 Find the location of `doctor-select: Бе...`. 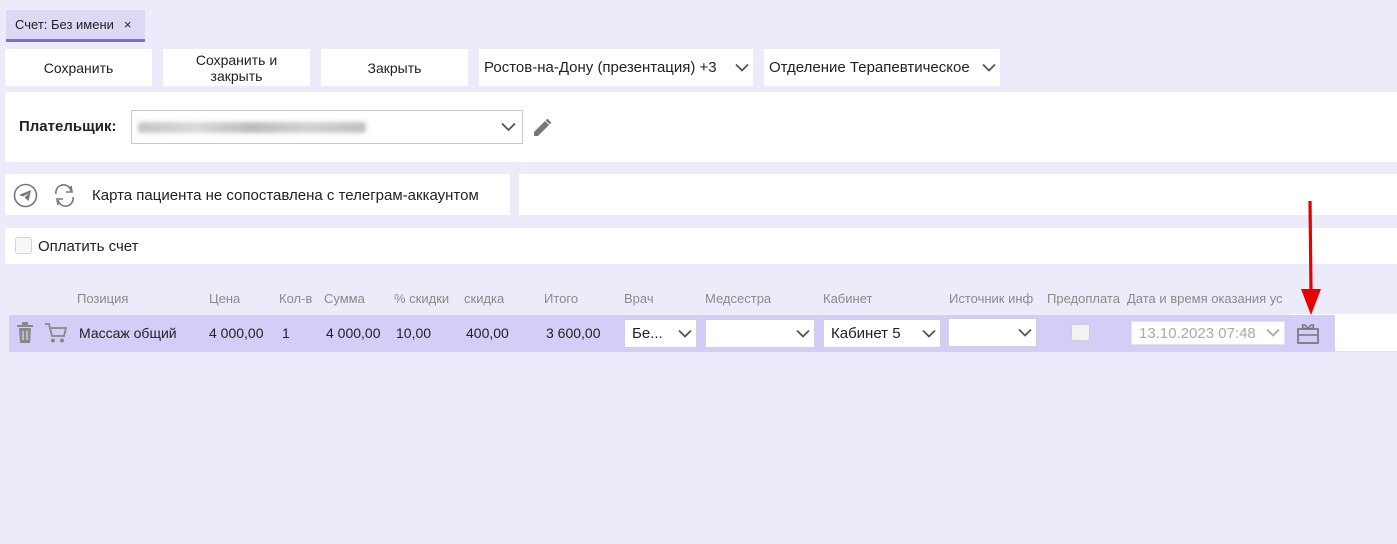

doctor-select: Бе... is located at coordinates (660, 333).